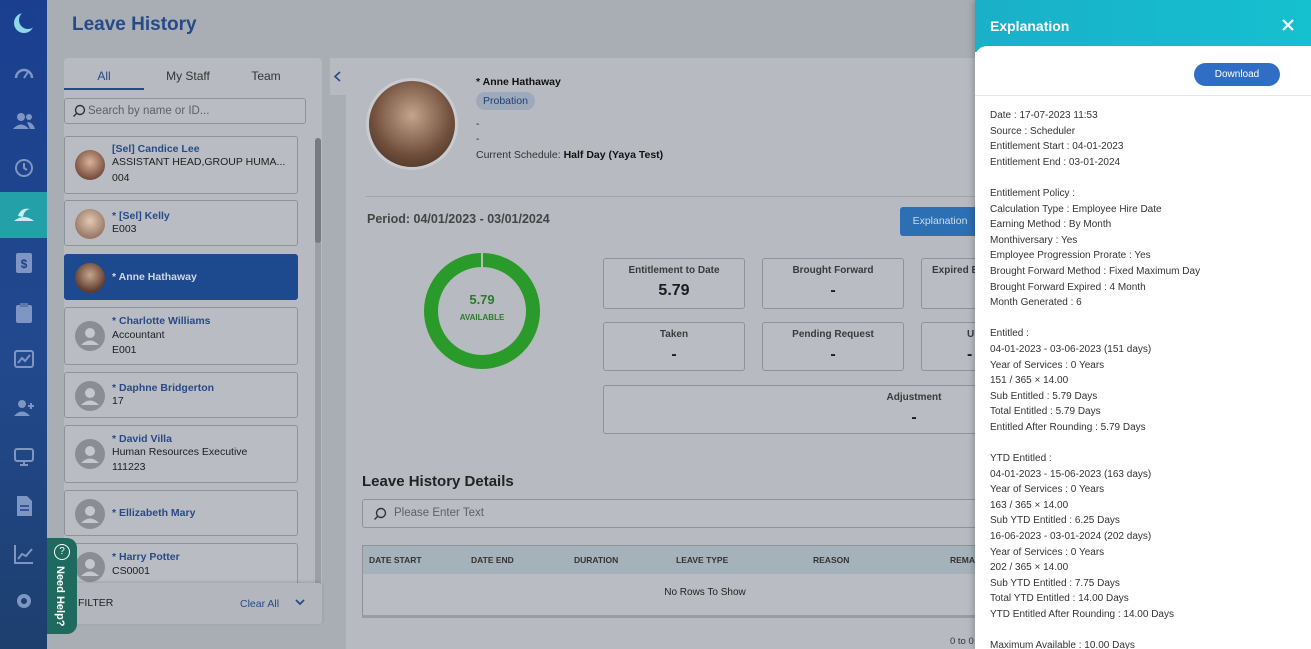 The height and width of the screenshot is (649, 1311). I want to click on settings-gear-icon, so click(24, 601).